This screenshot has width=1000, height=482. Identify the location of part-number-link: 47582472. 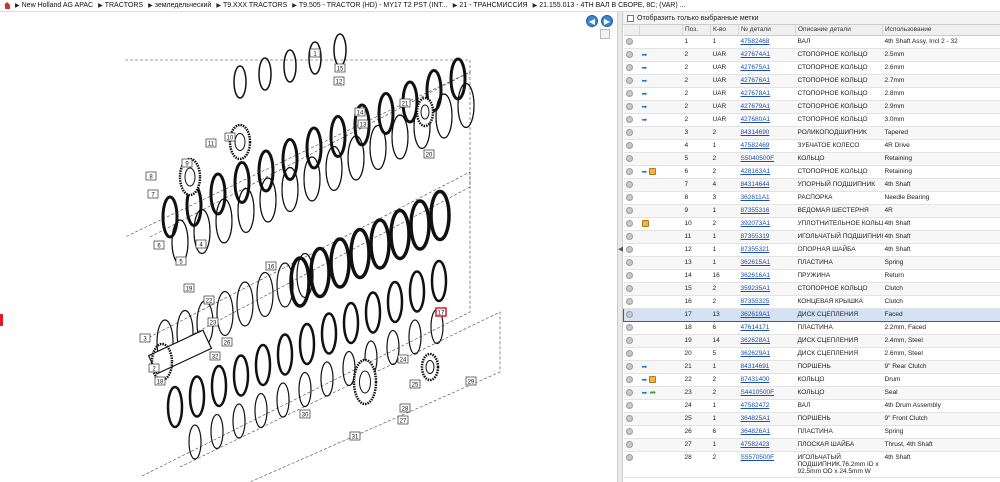
(755, 405).